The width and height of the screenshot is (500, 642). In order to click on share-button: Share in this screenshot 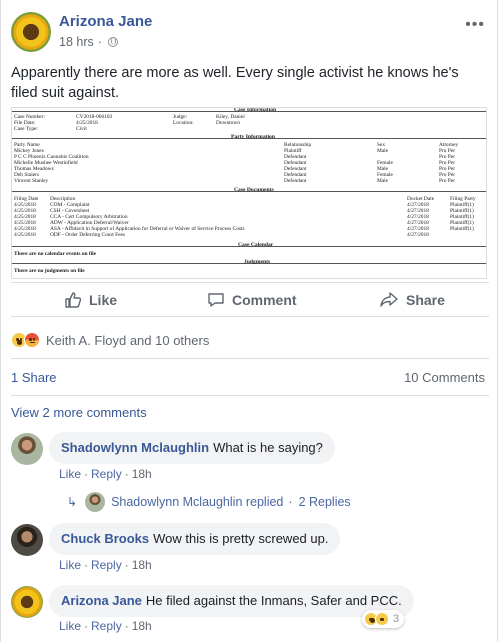, I will do `click(412, 300)`.